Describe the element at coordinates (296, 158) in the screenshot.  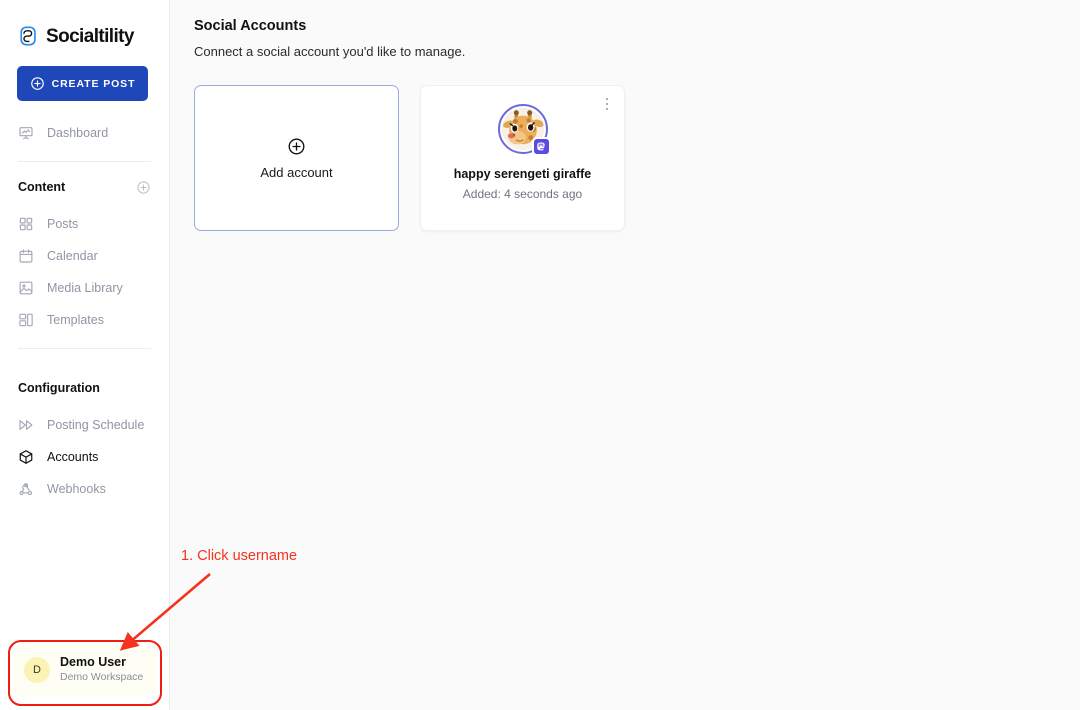
I see `add-account-card: Add account` at that location.